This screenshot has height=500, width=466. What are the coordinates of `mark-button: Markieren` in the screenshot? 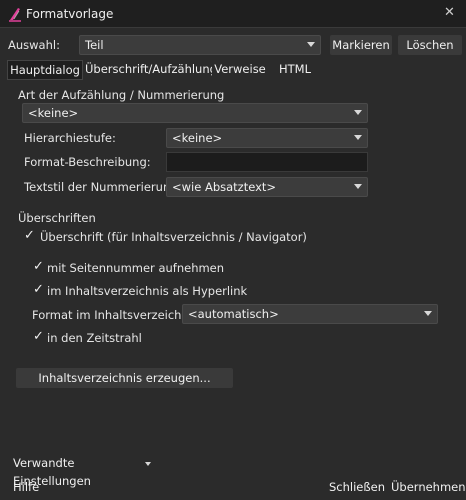 It's located at (361, 45).